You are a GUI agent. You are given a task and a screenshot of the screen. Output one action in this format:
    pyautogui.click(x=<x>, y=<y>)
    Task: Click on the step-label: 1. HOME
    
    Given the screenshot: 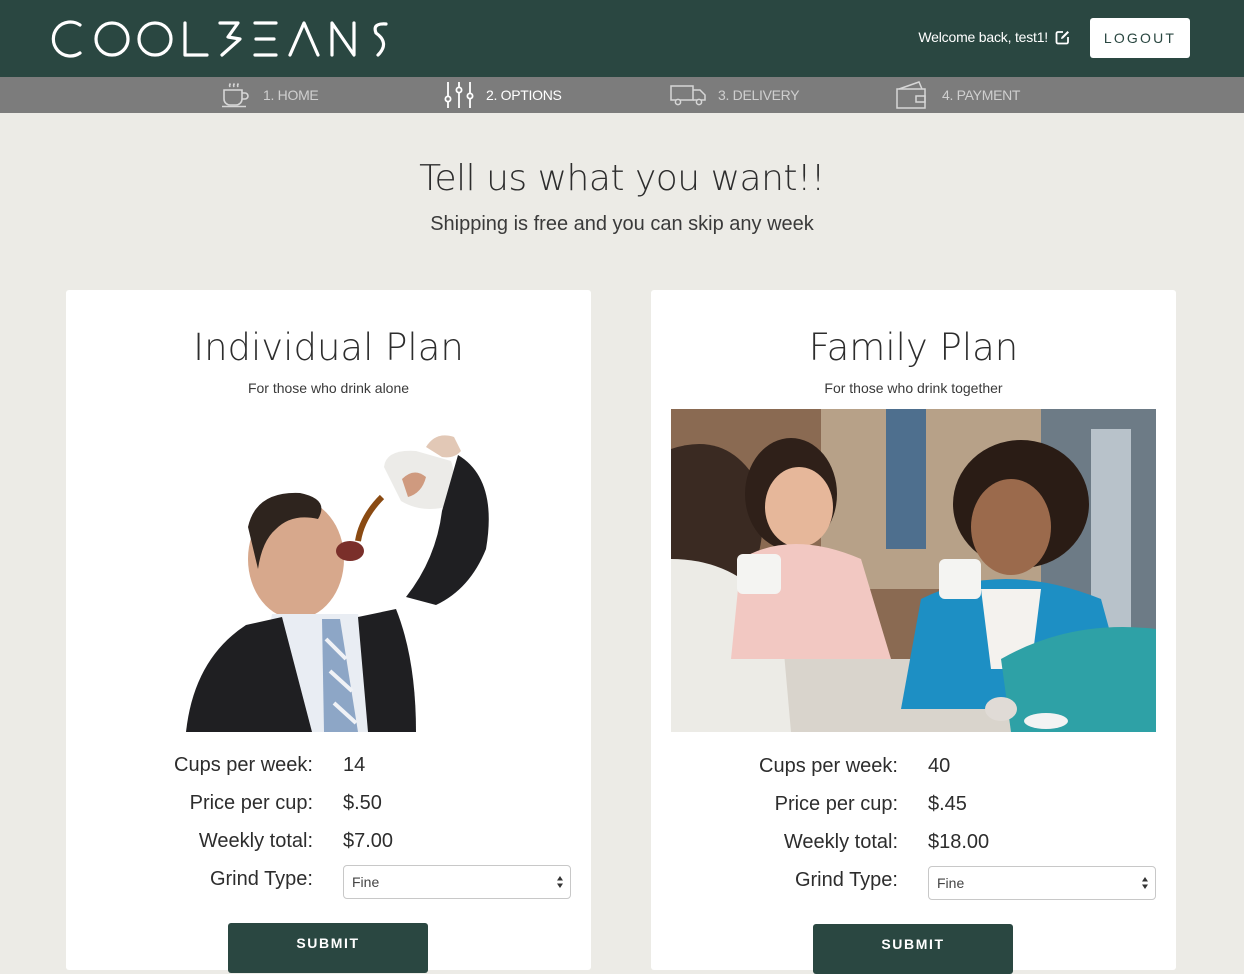 What is the action you would take?
    pyautogui.click(x=291, y=95)
    